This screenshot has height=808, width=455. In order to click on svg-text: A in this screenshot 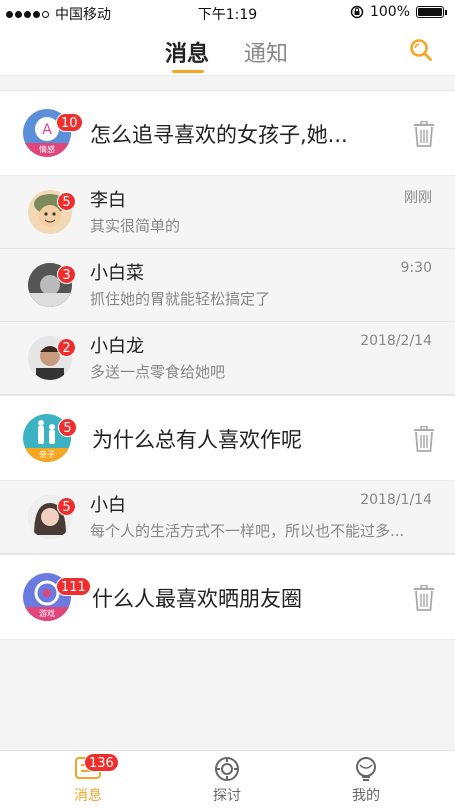, I will do `click(47, 130)`.